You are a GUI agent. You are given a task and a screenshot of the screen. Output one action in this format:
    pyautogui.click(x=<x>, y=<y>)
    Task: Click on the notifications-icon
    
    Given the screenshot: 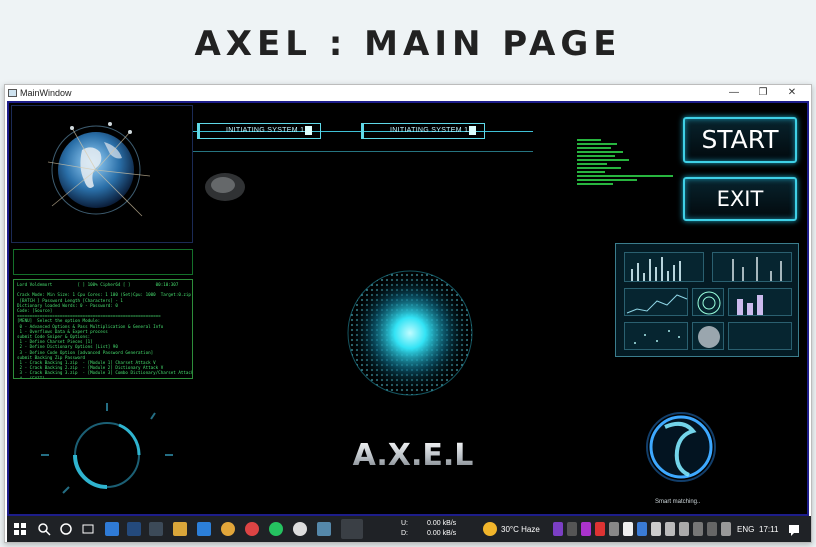 What is the action you would take?
    pyautogui.click(x=794, y=529)
    